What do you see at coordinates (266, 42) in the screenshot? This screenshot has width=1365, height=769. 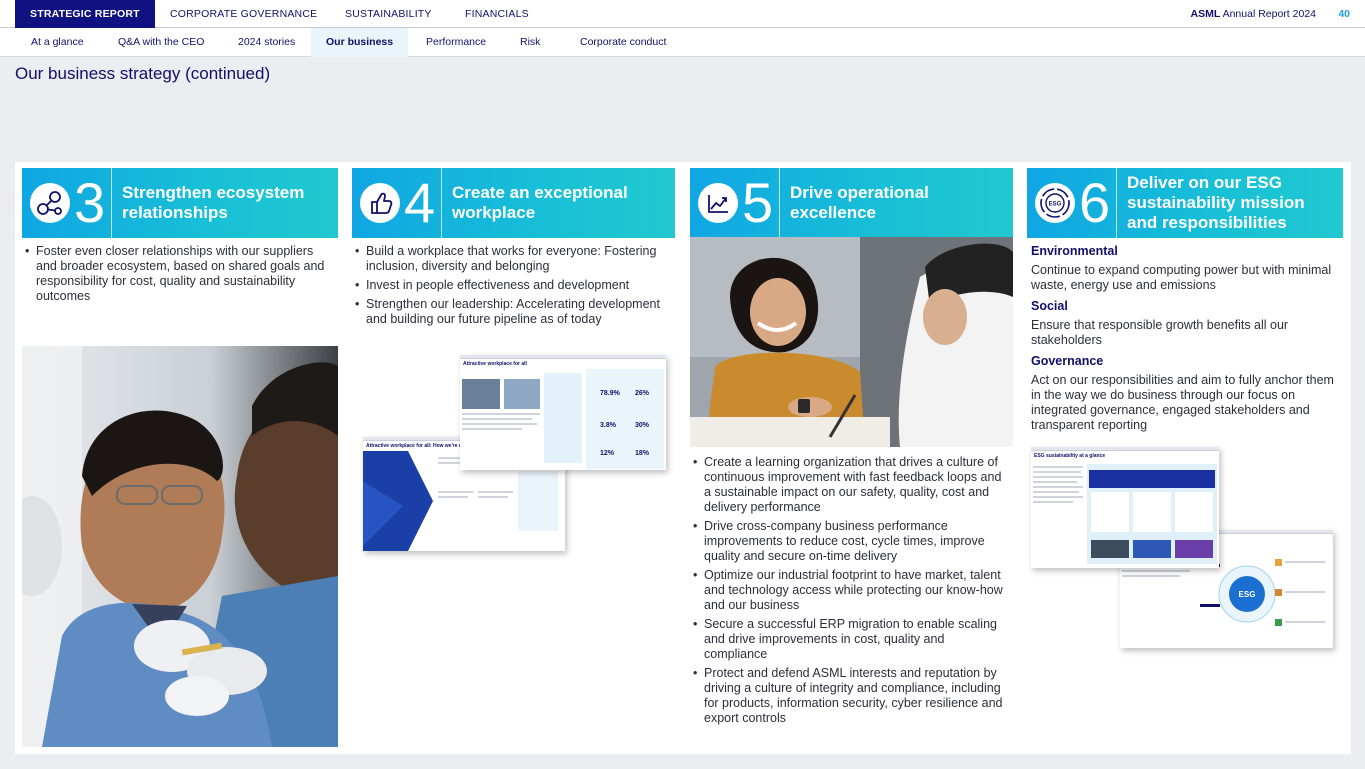 I see `subnav-2024-stories: 2024 stories` at bounding box center [266, 42].